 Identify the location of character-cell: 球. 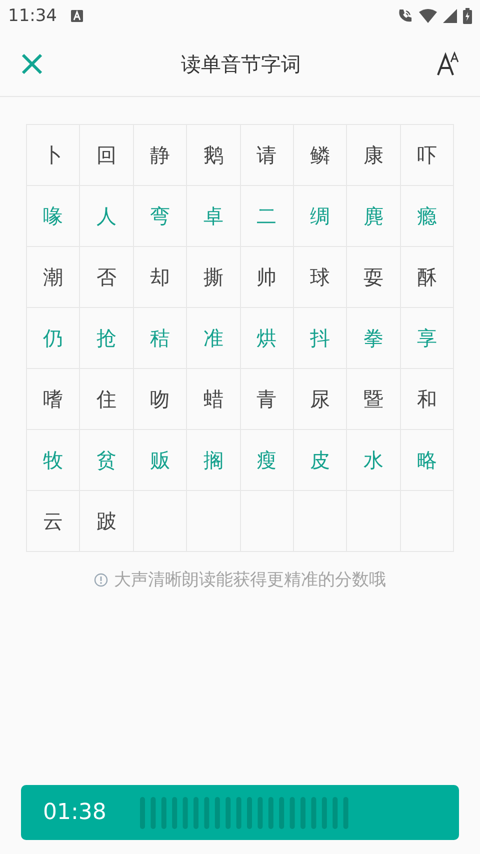
(321, 277).